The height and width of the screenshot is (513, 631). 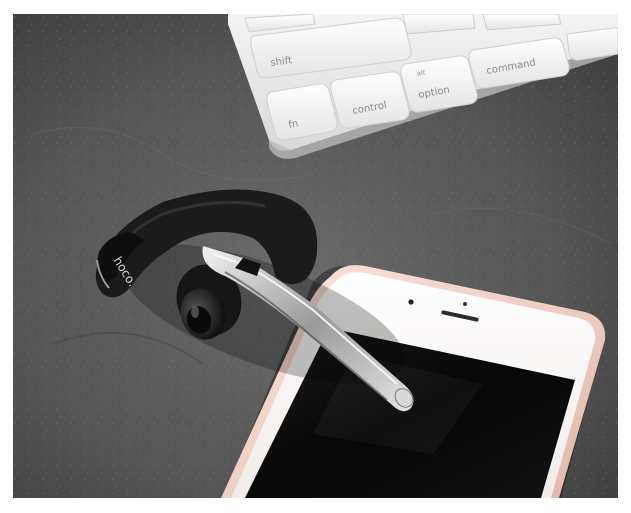 I want to click on key-option: alt option, so click(x=439, y=84).